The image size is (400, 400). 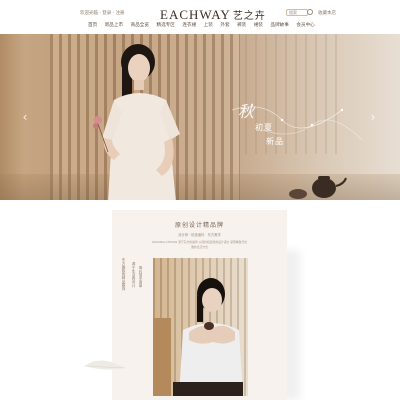 What do you see at coordinates (293, 12) in the screenshot?
I see `search-placeholder: 搜索` at bounding box center [293, 12].